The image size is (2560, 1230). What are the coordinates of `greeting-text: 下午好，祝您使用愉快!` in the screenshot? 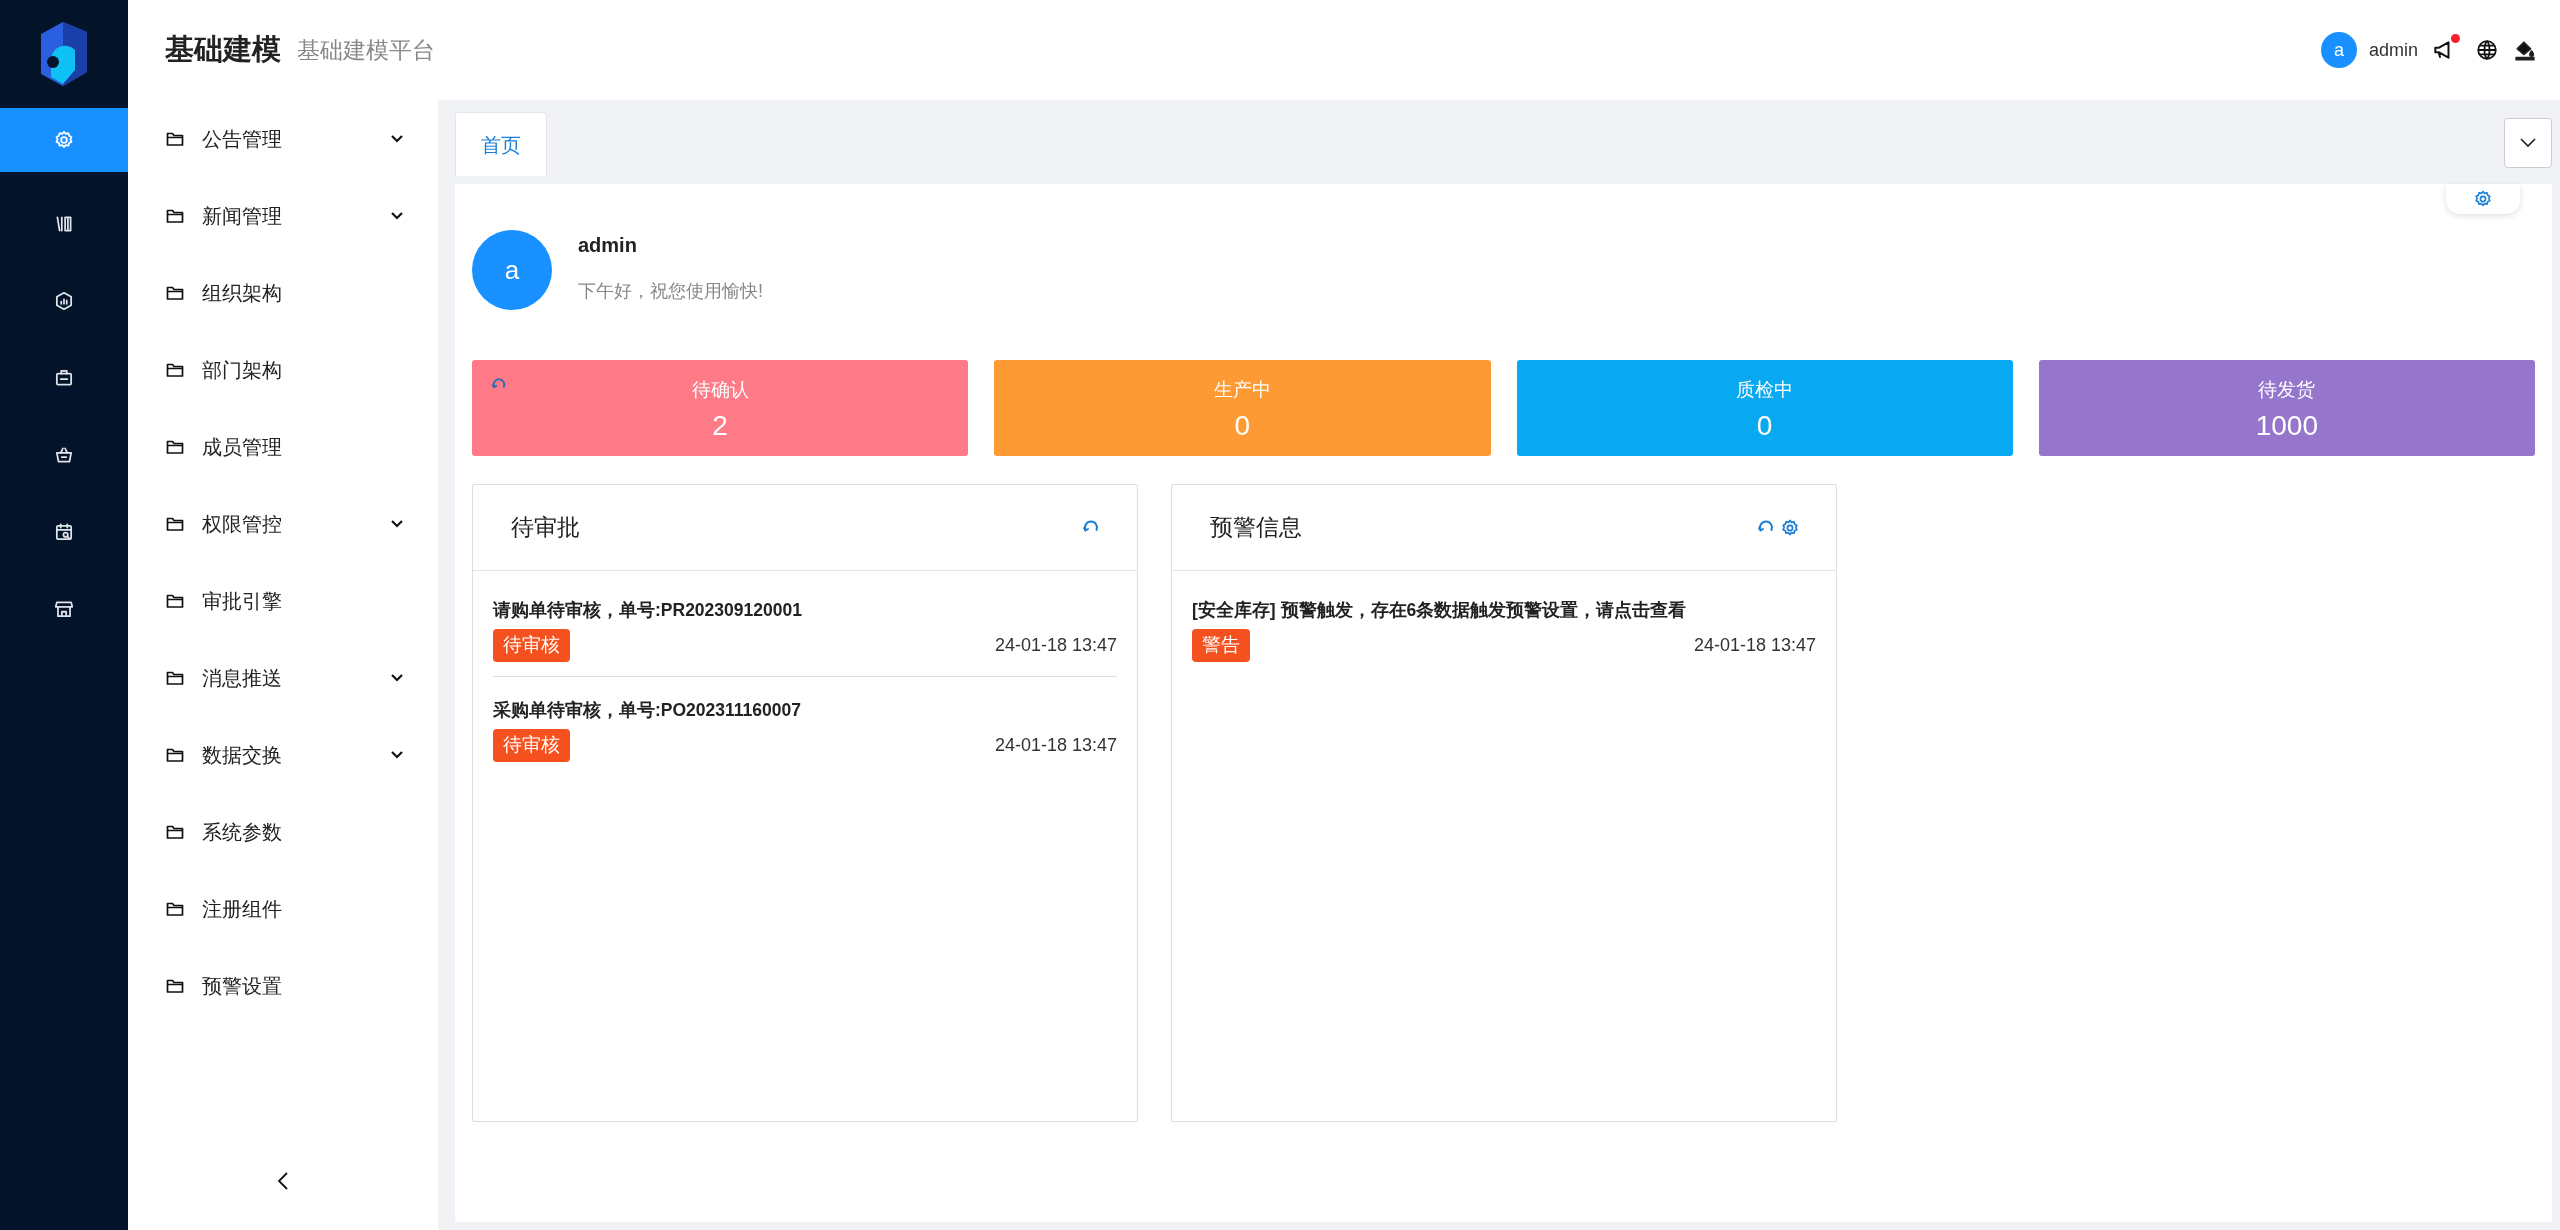 It's located at (670, 291).